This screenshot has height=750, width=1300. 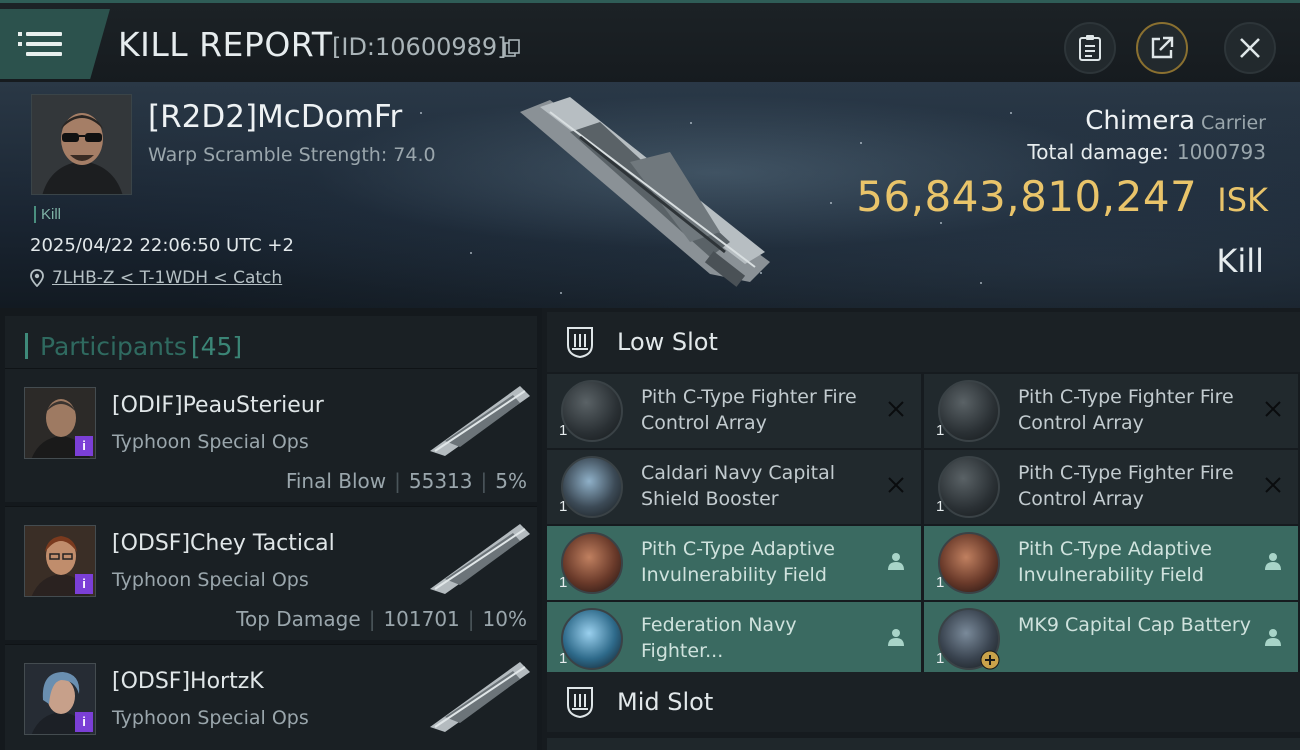 I want to click on module-item: 1 MK9 Capital Cap Battery, so click(x=1111, y=639).